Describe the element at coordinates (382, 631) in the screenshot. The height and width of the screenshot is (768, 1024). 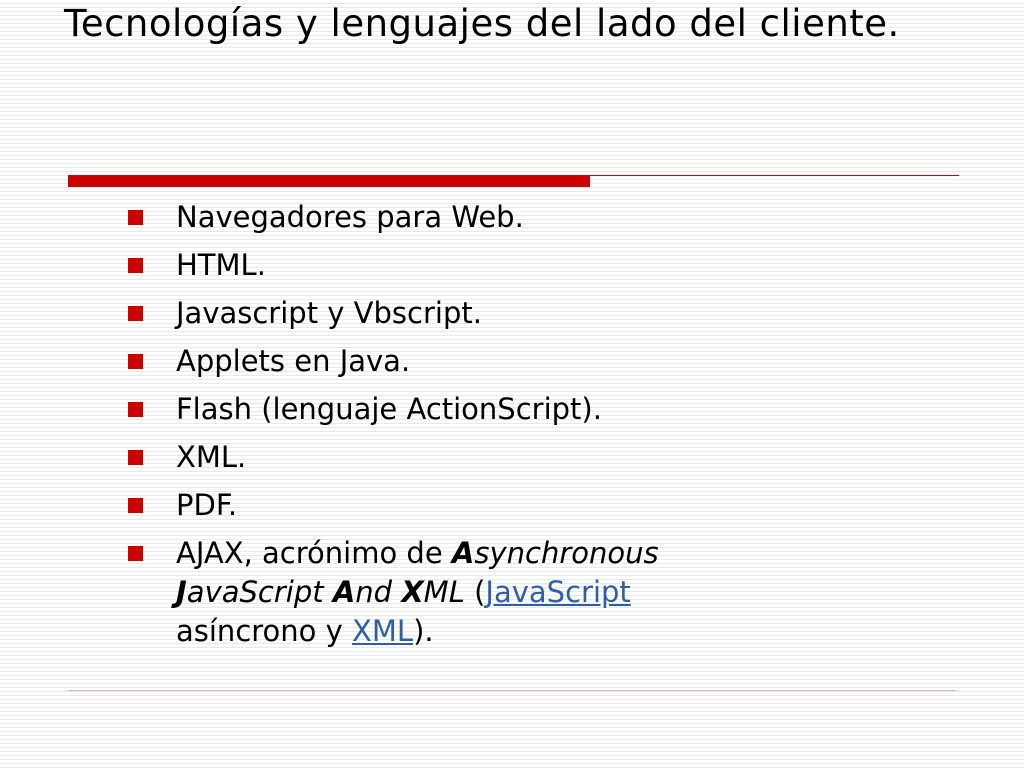
I see `xml-link: XML` at that location.